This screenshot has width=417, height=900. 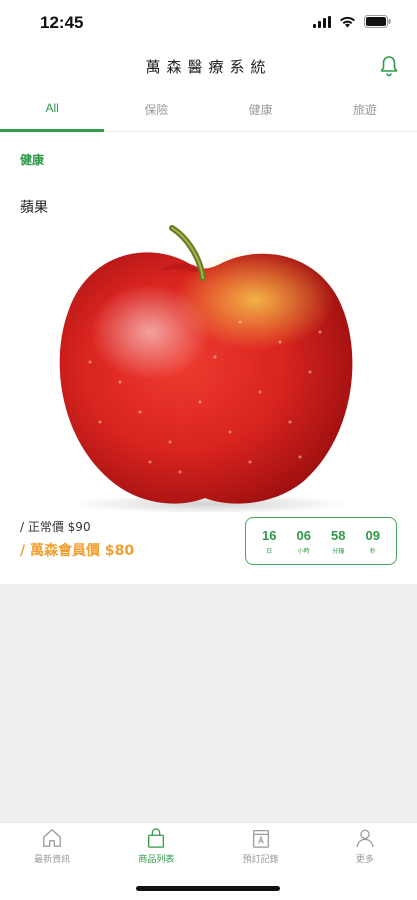 I want to click on countdown-seconds-value: 09, so click(x=372, y=535).